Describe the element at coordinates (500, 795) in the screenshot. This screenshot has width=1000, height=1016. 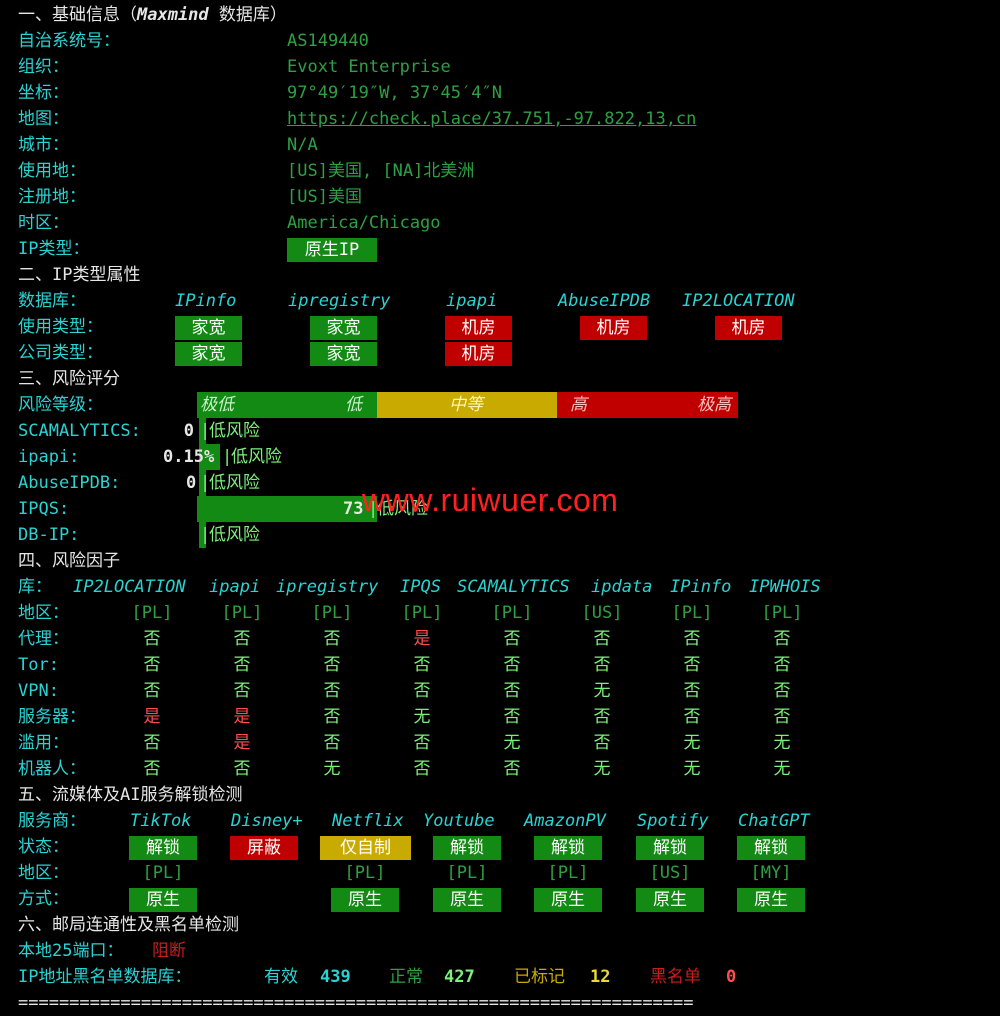
I see `section5-title: 五、流媒体及AI服务解锁检测` at that location.